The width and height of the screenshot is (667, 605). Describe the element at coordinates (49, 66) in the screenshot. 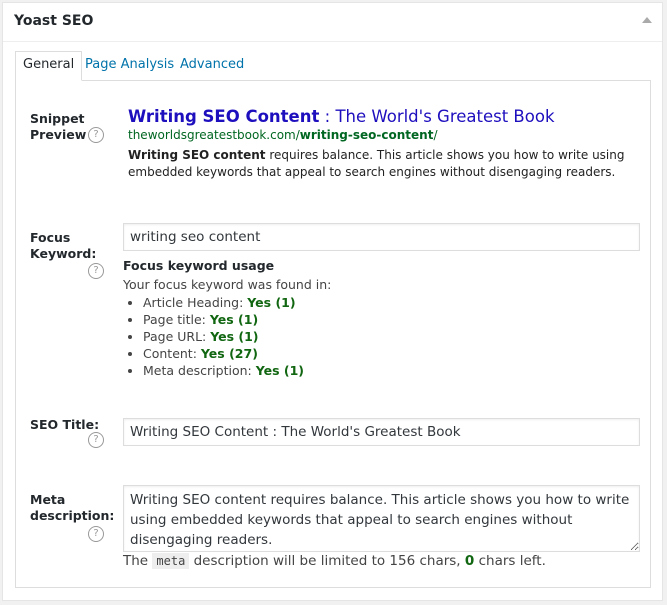

I see `tab-general: General` at that location.